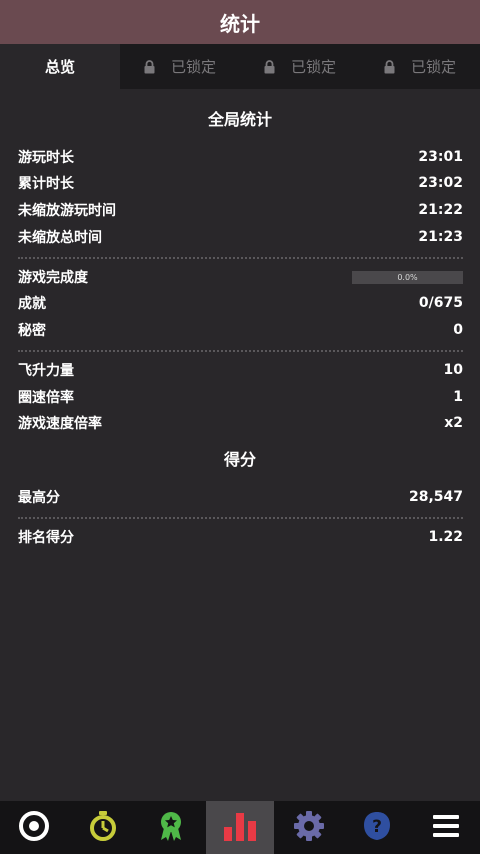  I want to click on stat-row-completion: 游戏完成度 0.0%, so click(240, 277).